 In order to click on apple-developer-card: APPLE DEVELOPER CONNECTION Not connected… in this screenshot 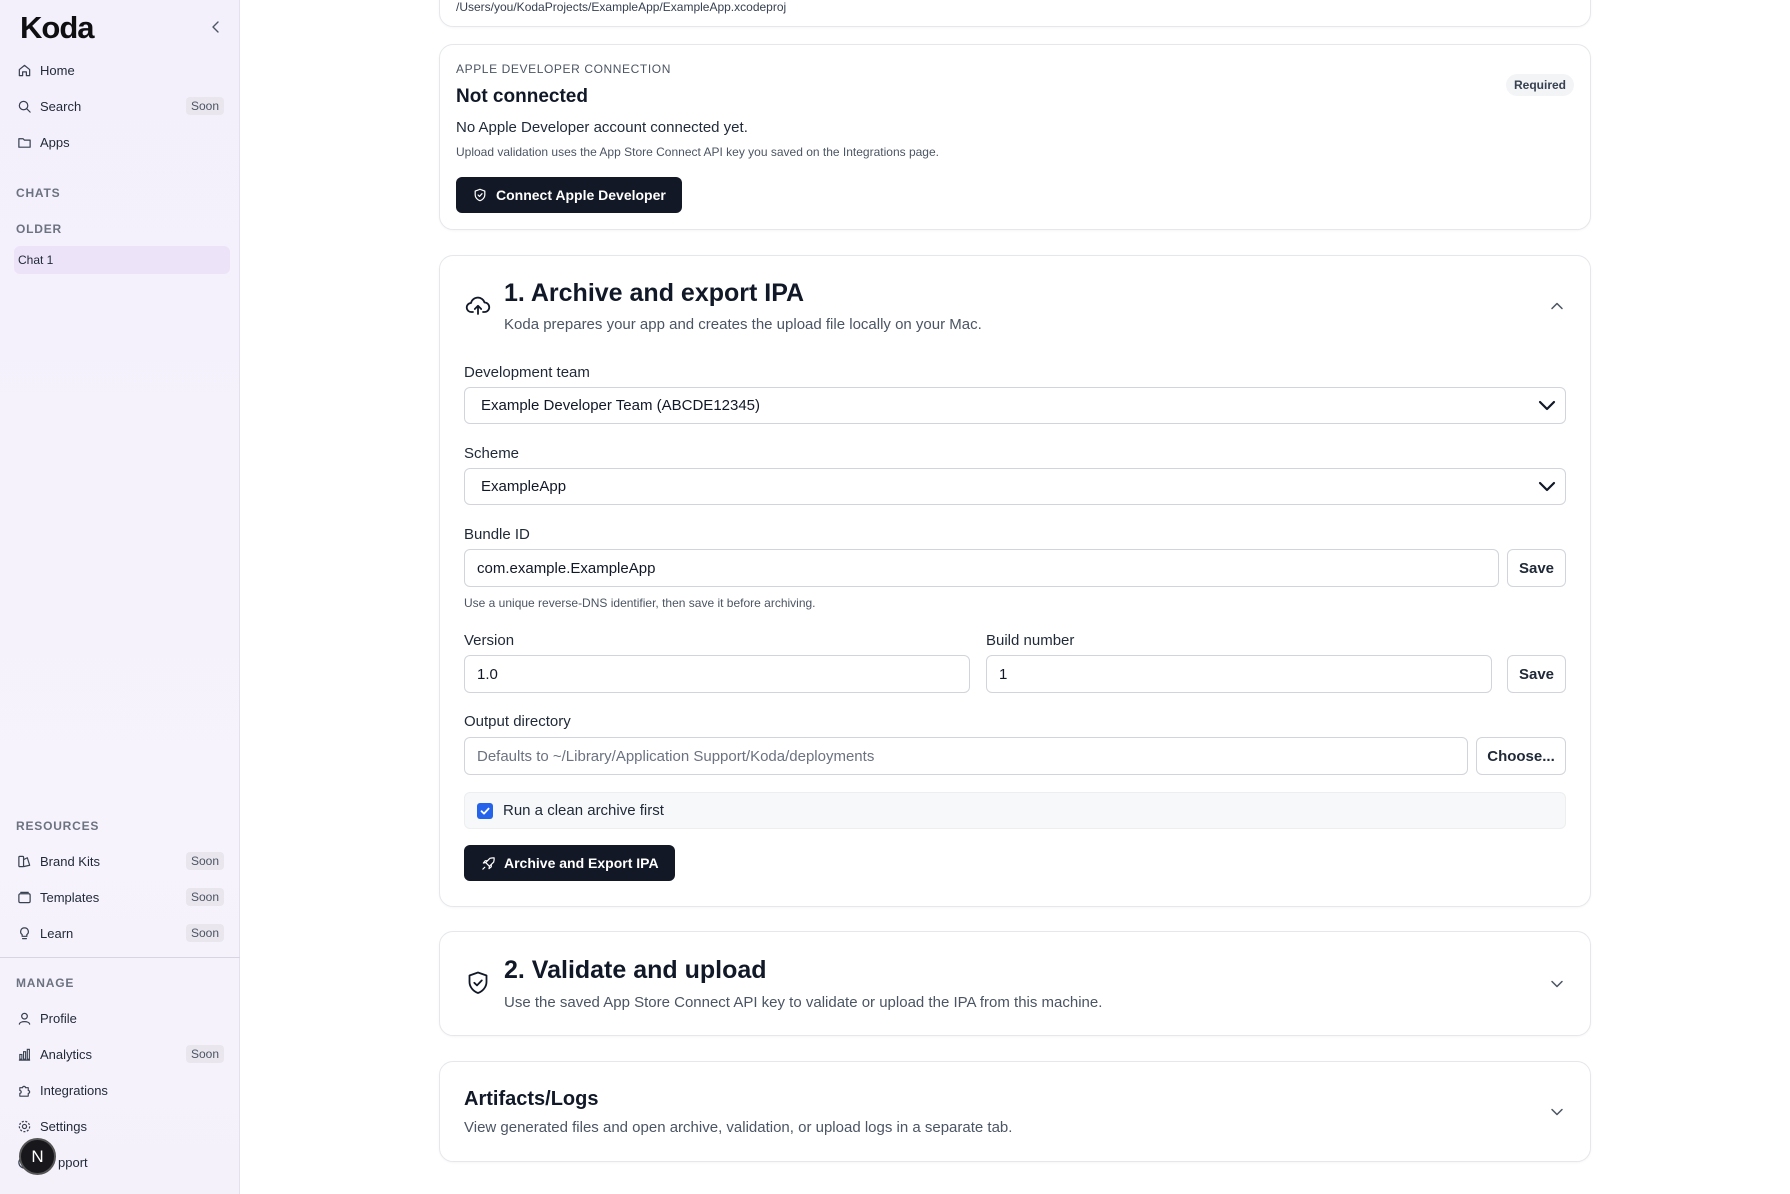, I will do `click(1015, 137)`.